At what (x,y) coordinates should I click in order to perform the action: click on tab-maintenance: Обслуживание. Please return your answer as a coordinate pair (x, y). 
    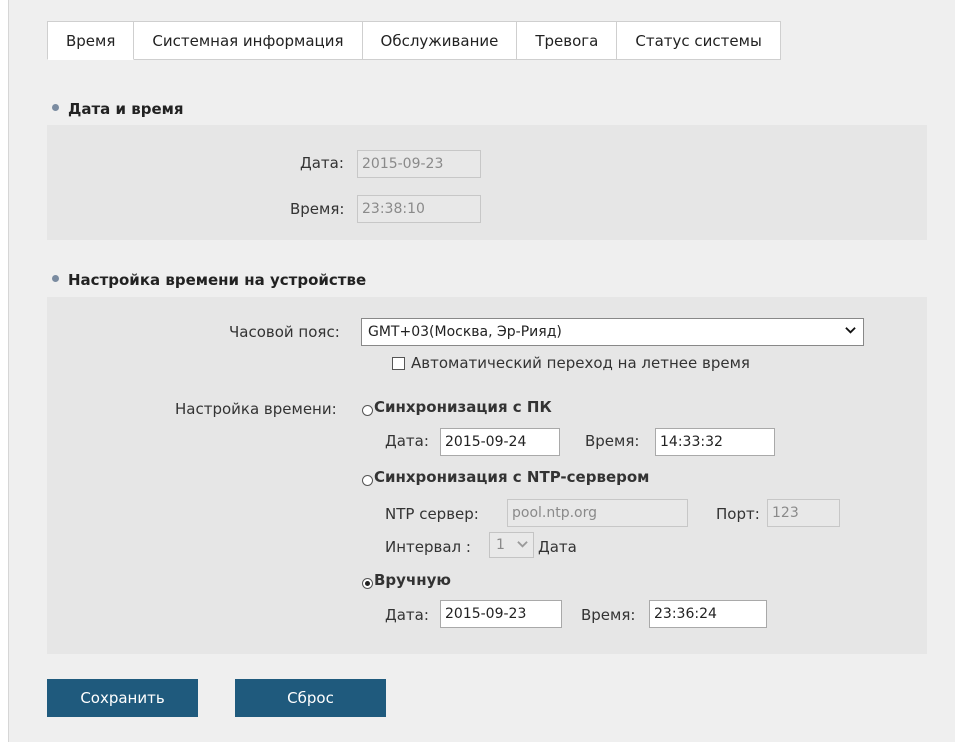
    Looking at the image, I should click on (440, 40).